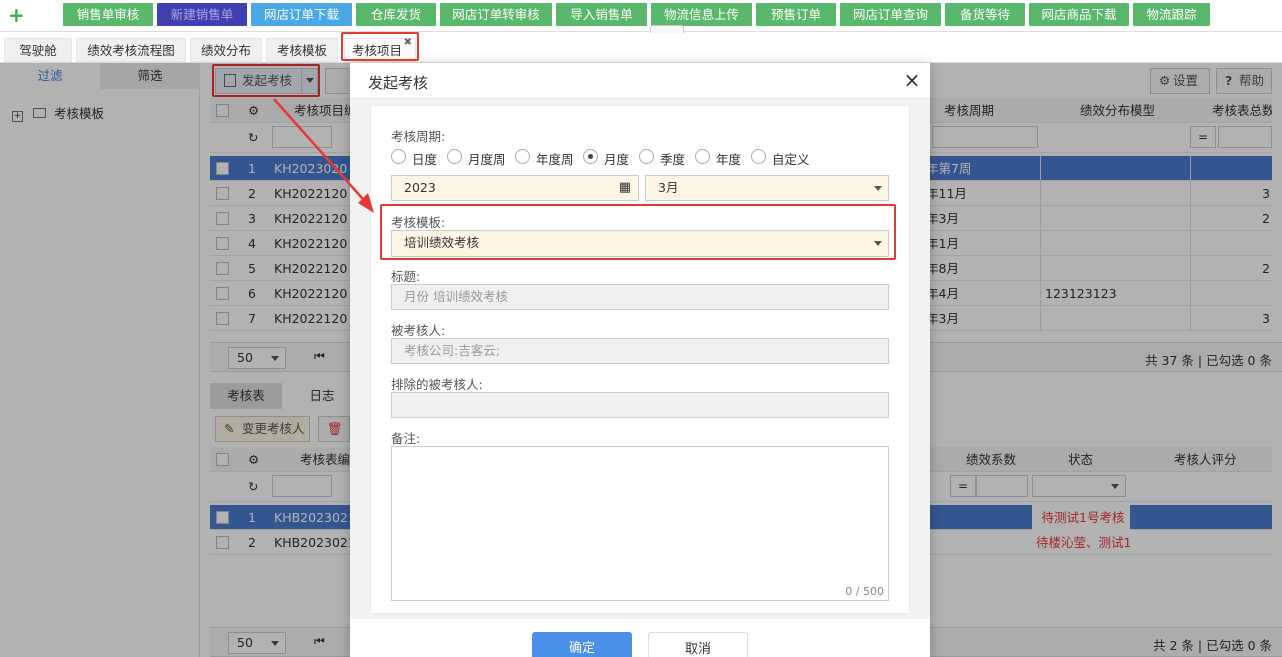 The width and height of the screenshot is (1282, 657). Describe the element at coordinates (582, 644) in the screenshot. I see `confirm-button: 确定` at that location.